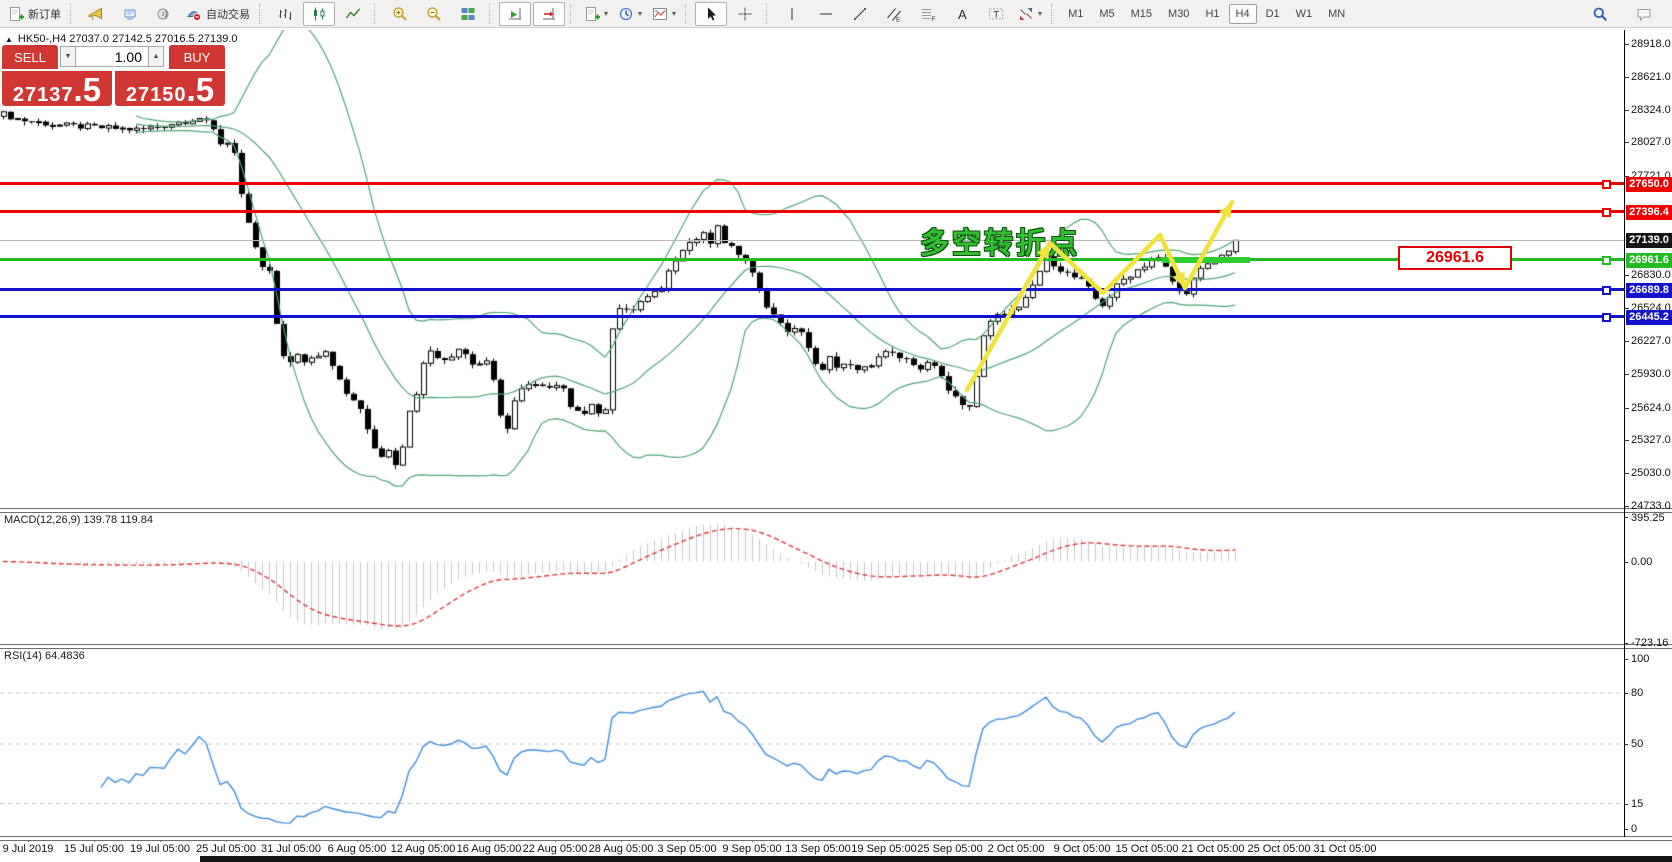  Describe the element at coordinates (621, 849) in the screenshot. I see `time-axis-label: 28 Aug 05:00` at that location.